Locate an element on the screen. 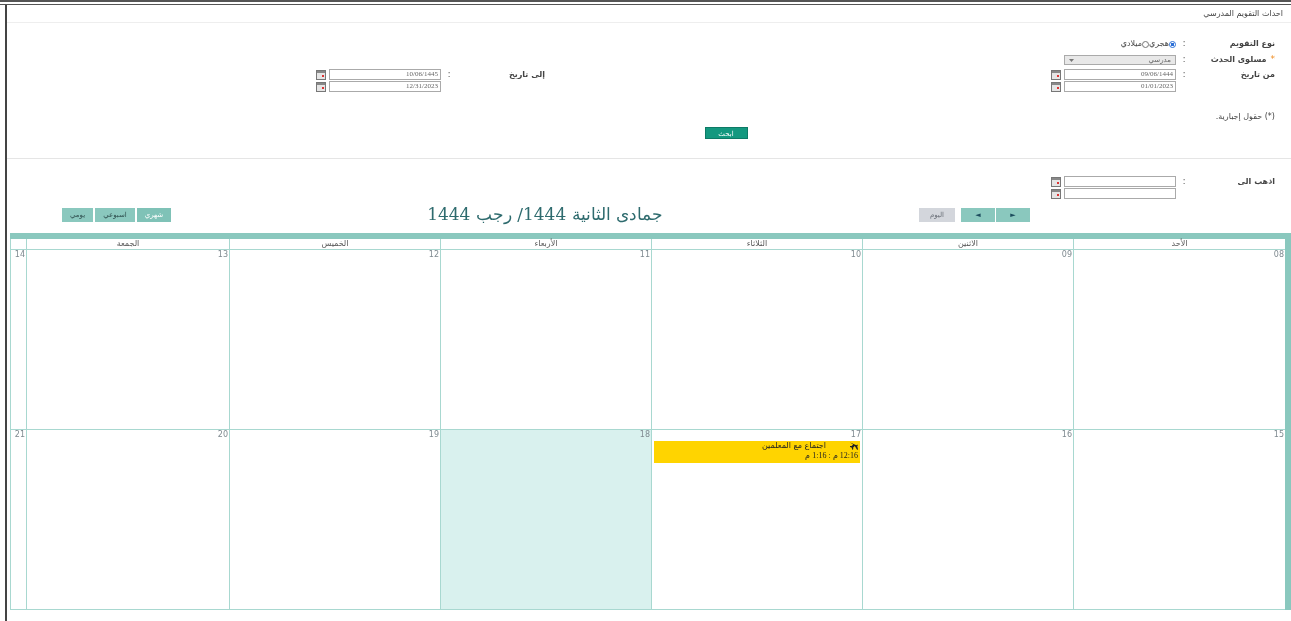 This screenshot has height=621, width=1291. day-number: 14 is located at coordinates (20, 255).